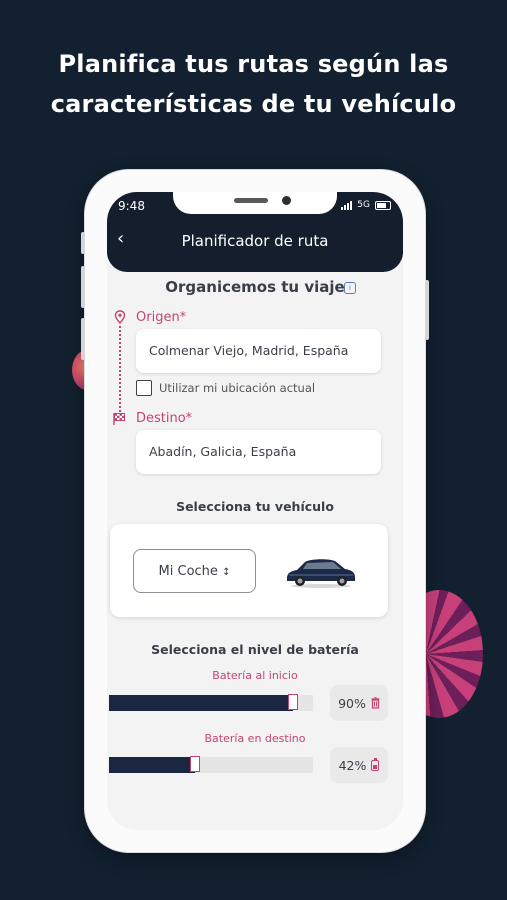 The height and width of the screenshot is (900, 507). I want to click on vehicle-select: Mi Coche ↕, so click(194, 571).